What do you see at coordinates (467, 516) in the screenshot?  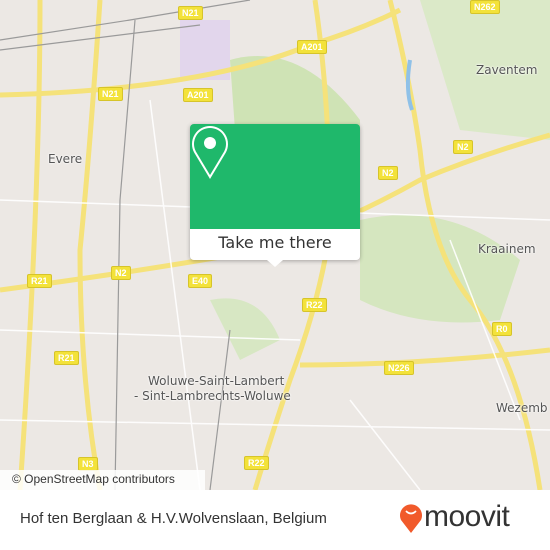 I see `brand-name: moovit` at bounding box center [467, 516].